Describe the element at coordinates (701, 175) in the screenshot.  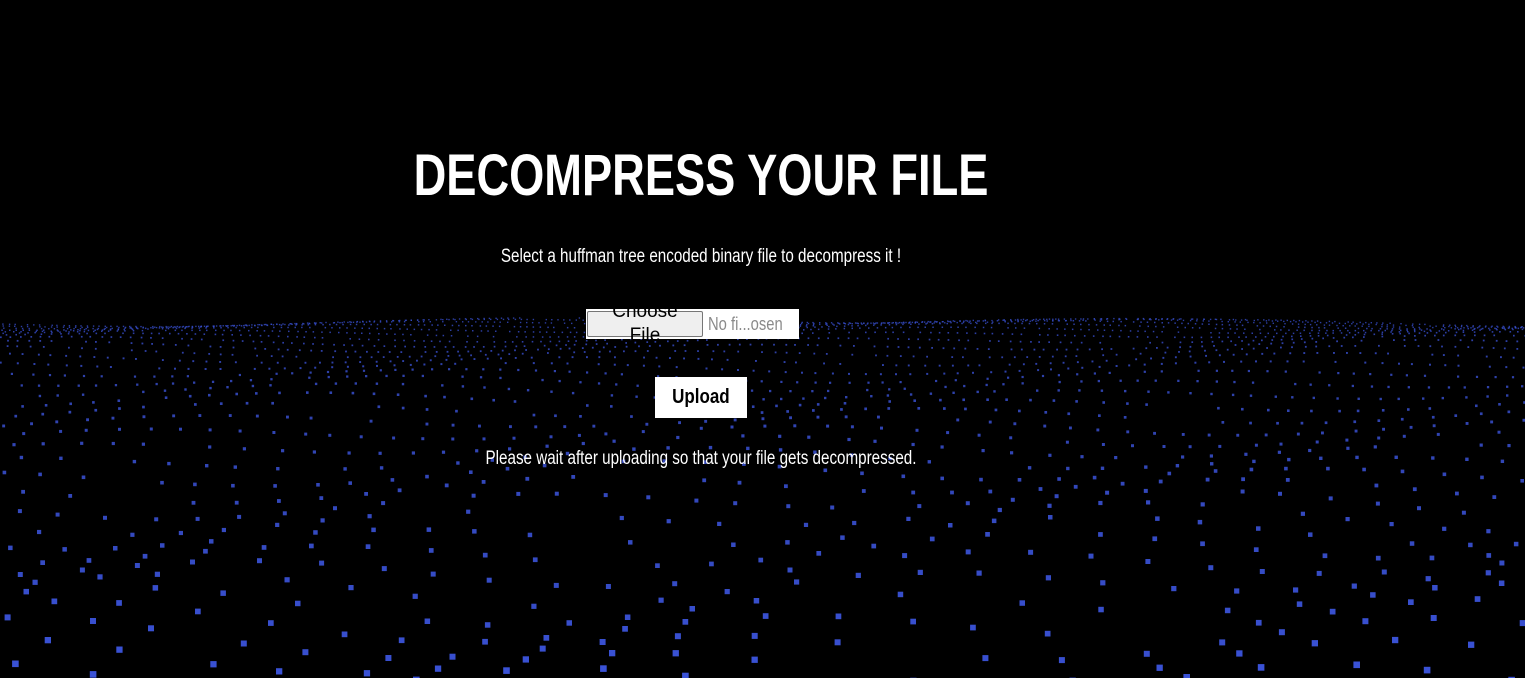
I see `page-title: DECOMPRESS YOUR FILE` at that location.